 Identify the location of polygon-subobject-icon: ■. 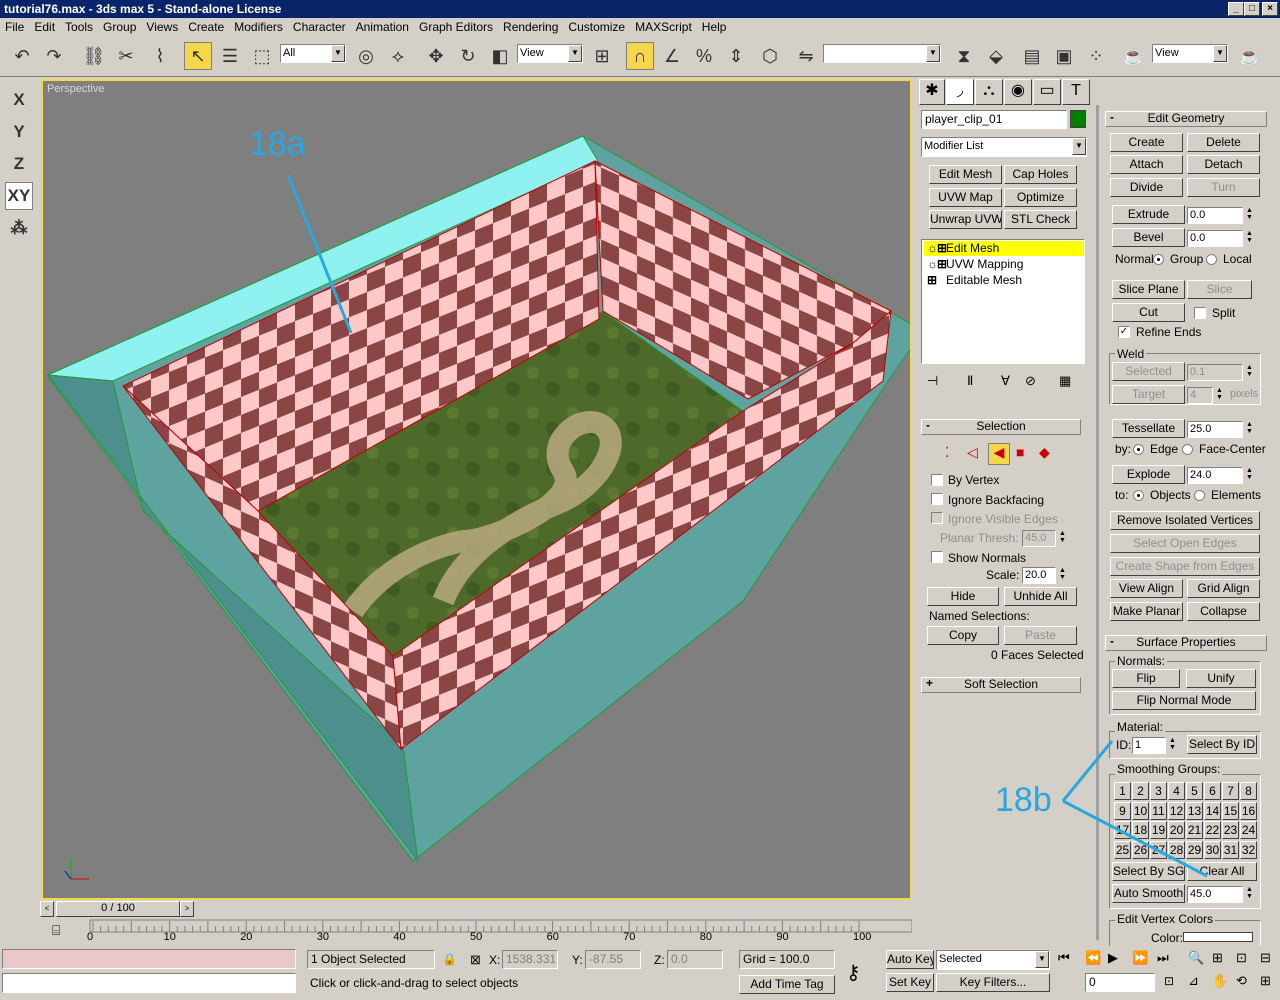
(1020, 452).